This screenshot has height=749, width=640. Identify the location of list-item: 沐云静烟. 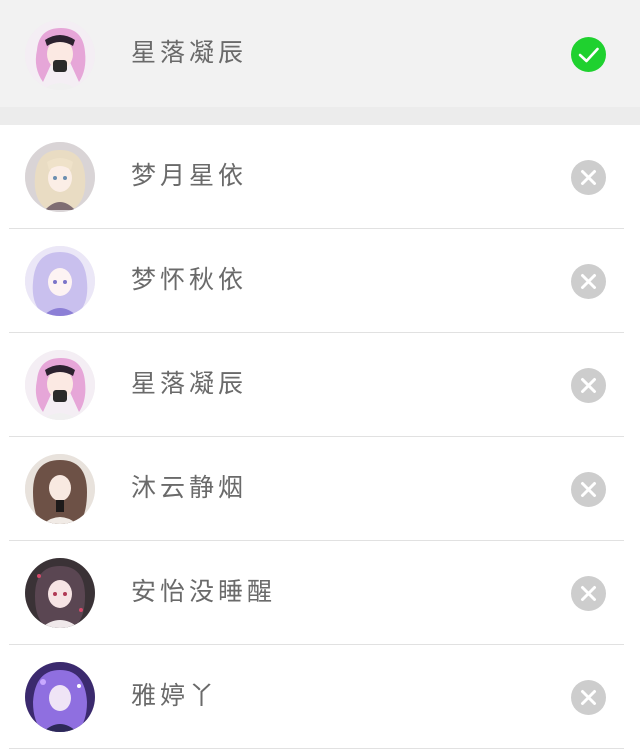
(320, 489).